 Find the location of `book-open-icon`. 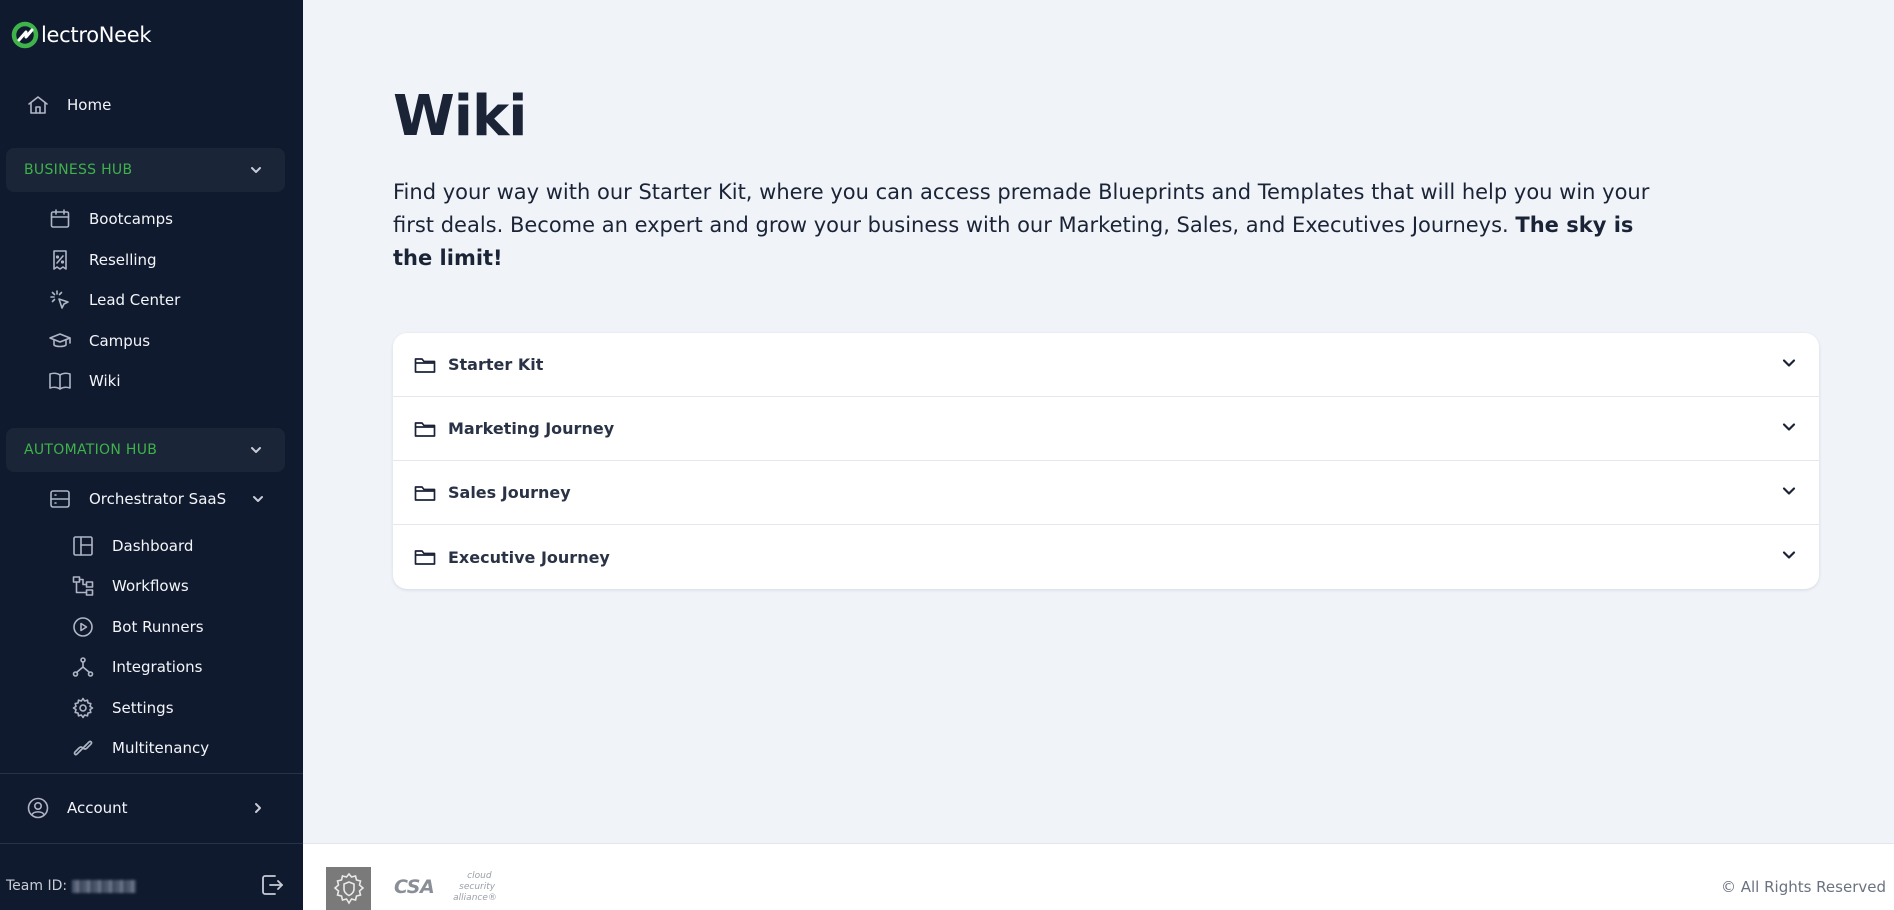

book-open-icon is located at coordinates (60, 381).